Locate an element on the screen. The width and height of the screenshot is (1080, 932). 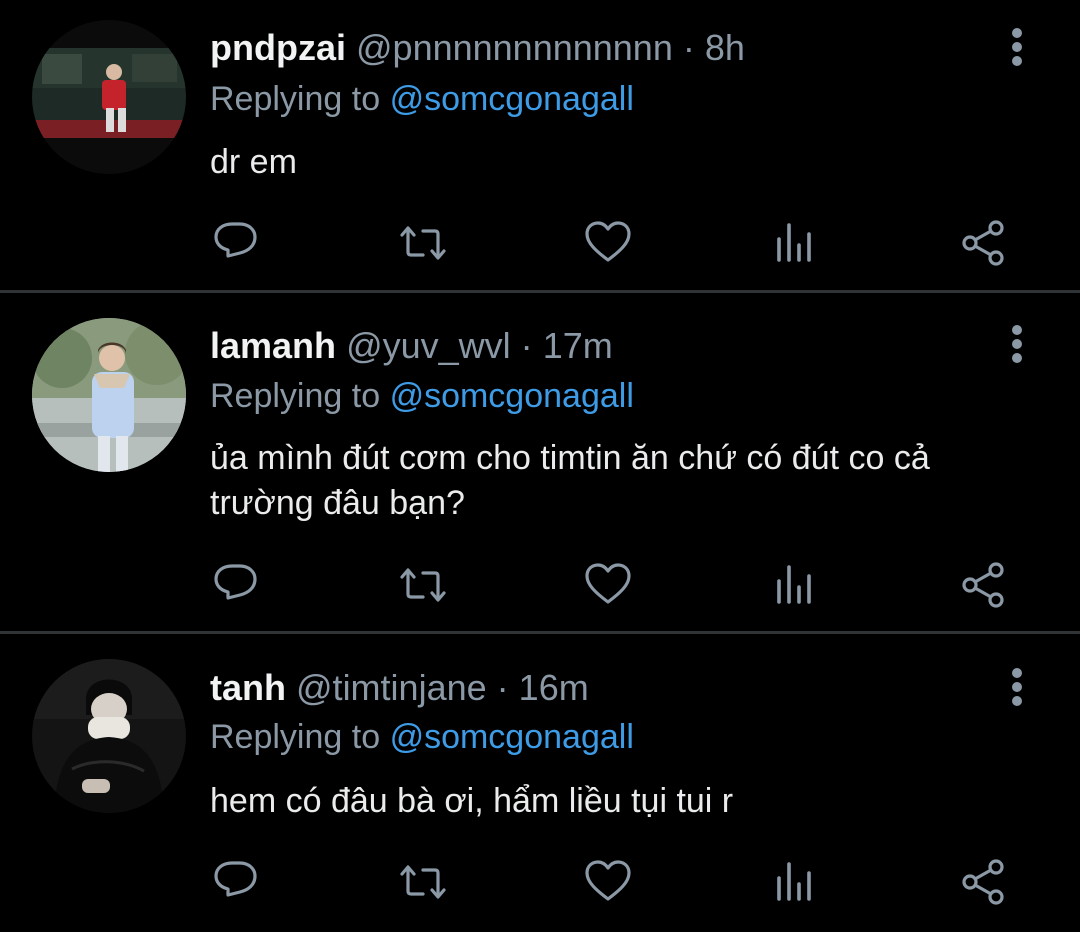
user-handle: @timtinjane is located at coordinates (391, 687).